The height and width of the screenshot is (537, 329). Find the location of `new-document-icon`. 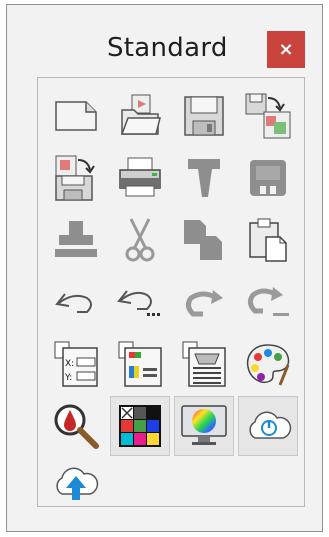

new-document-icon is located at coordinates (76, 116).